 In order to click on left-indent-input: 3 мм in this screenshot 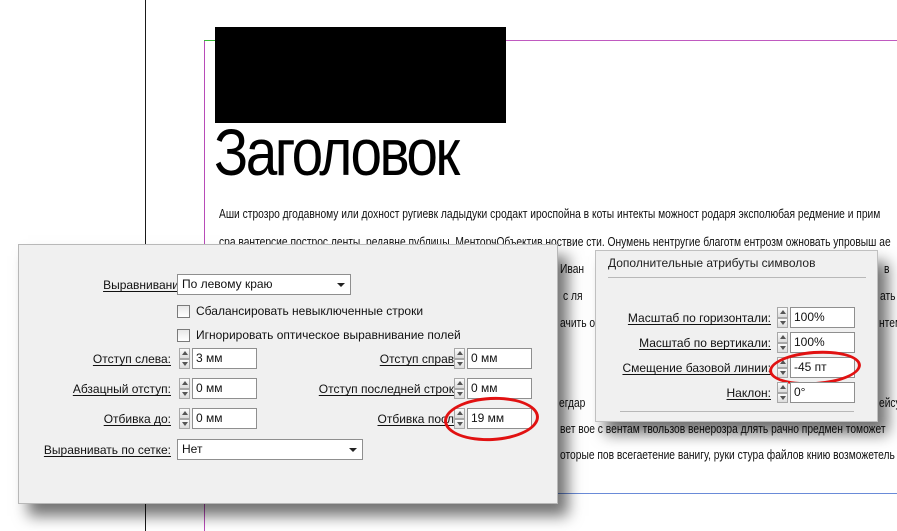, I will do `click(224, 358)`.